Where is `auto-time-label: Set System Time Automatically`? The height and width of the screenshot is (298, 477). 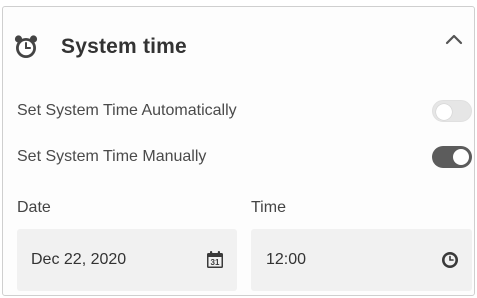
auto-time-label: Set System Time Automatically is located at coordinates (127, 110).